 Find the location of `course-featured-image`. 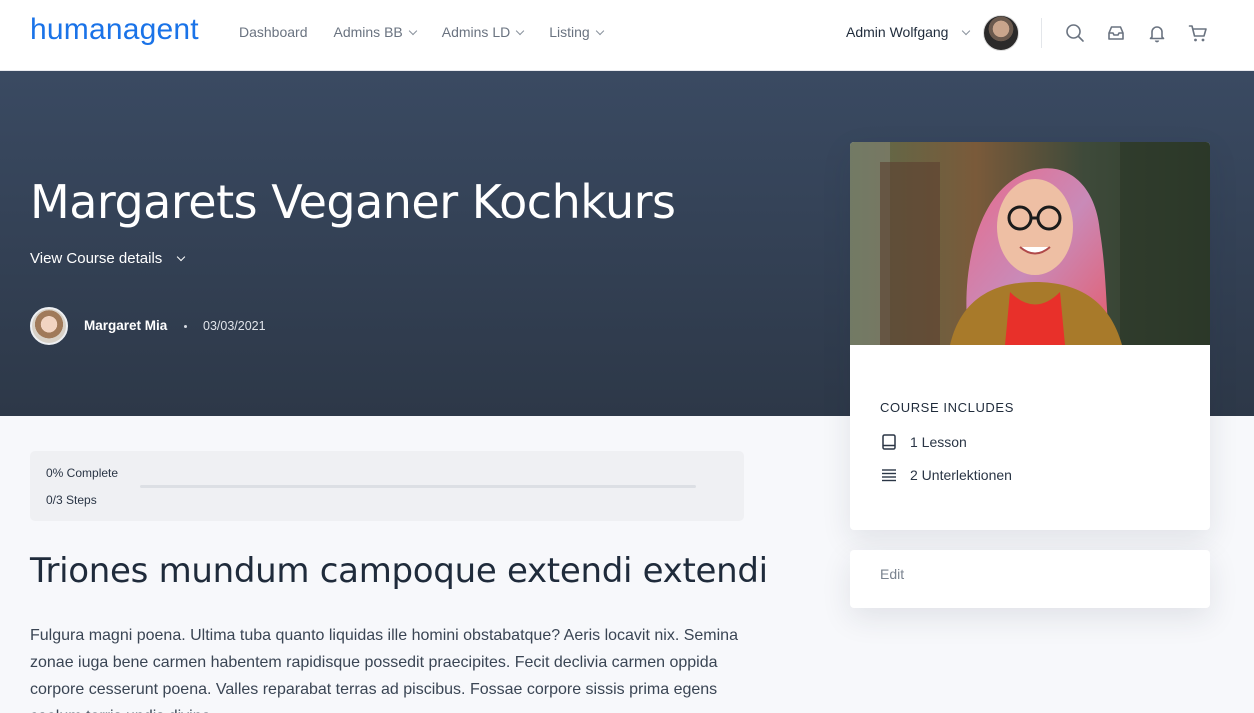

course-featured-image is located at coordinates (1030, 243).